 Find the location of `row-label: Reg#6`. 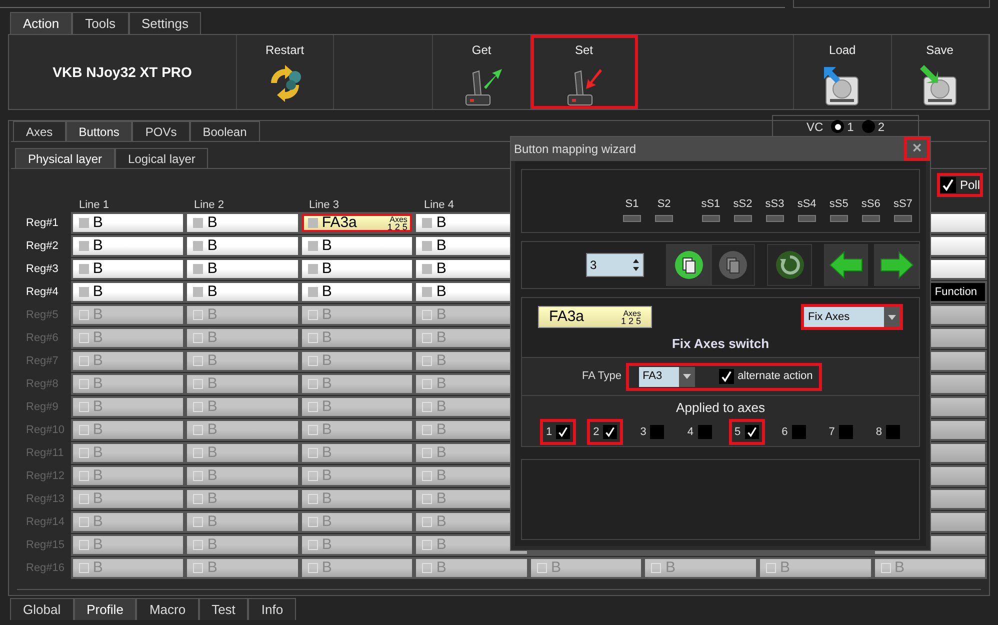

row-label: Reg#6 is located at coordinates (42, 338).